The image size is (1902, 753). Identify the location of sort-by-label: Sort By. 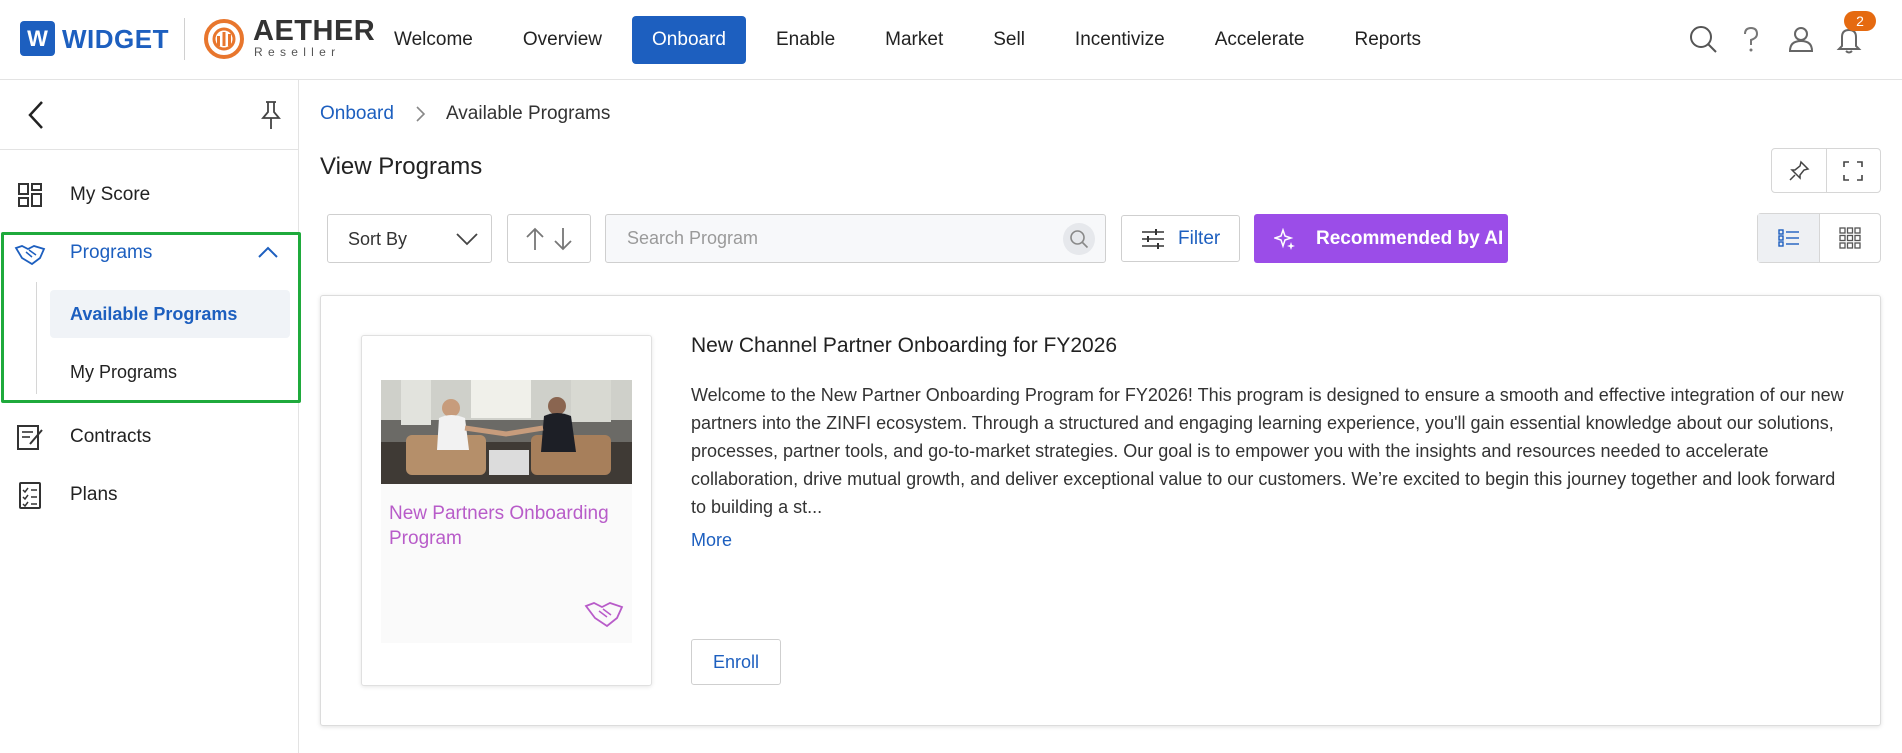
(378, 239).